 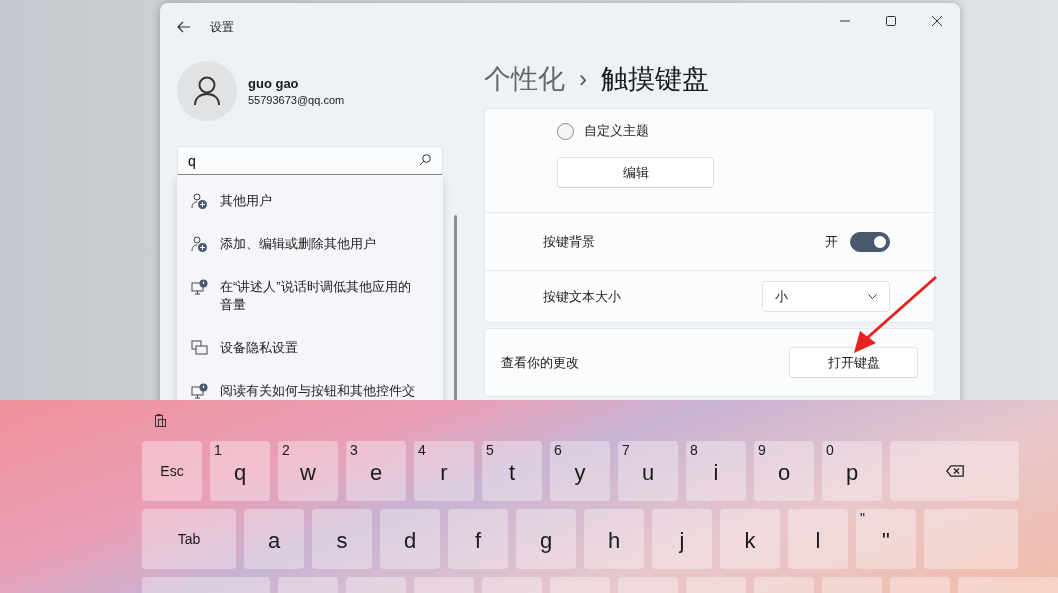 What do you see at coordinates (750, 539) in the screenshot?
I see `key: k` at bounding box center [750, 539].